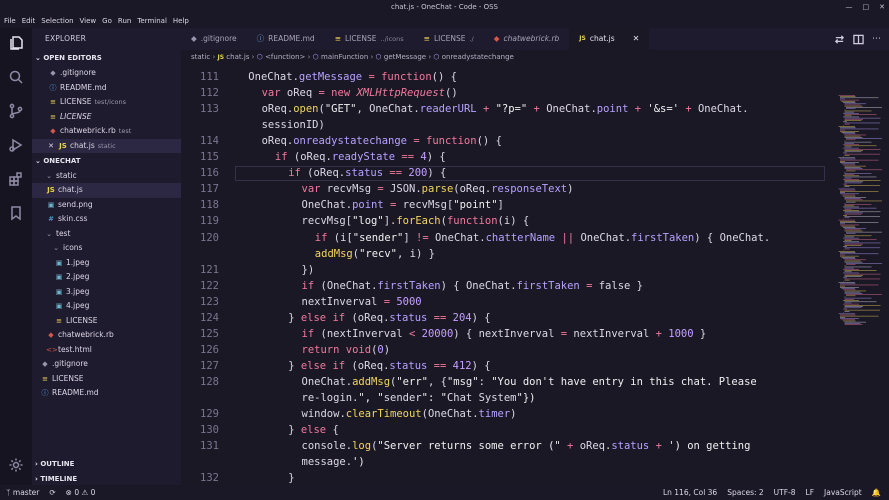  I want to click on tree-item: ▣ 2.jpeg, so click(106, 277).